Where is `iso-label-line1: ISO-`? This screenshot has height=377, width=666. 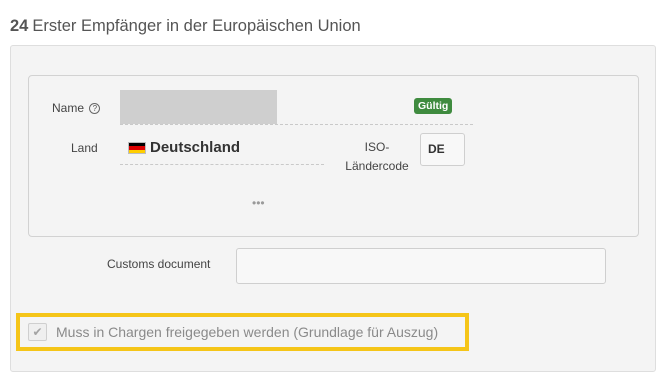
iso-label-line1: ISO- is located at coordinates (377, 147).